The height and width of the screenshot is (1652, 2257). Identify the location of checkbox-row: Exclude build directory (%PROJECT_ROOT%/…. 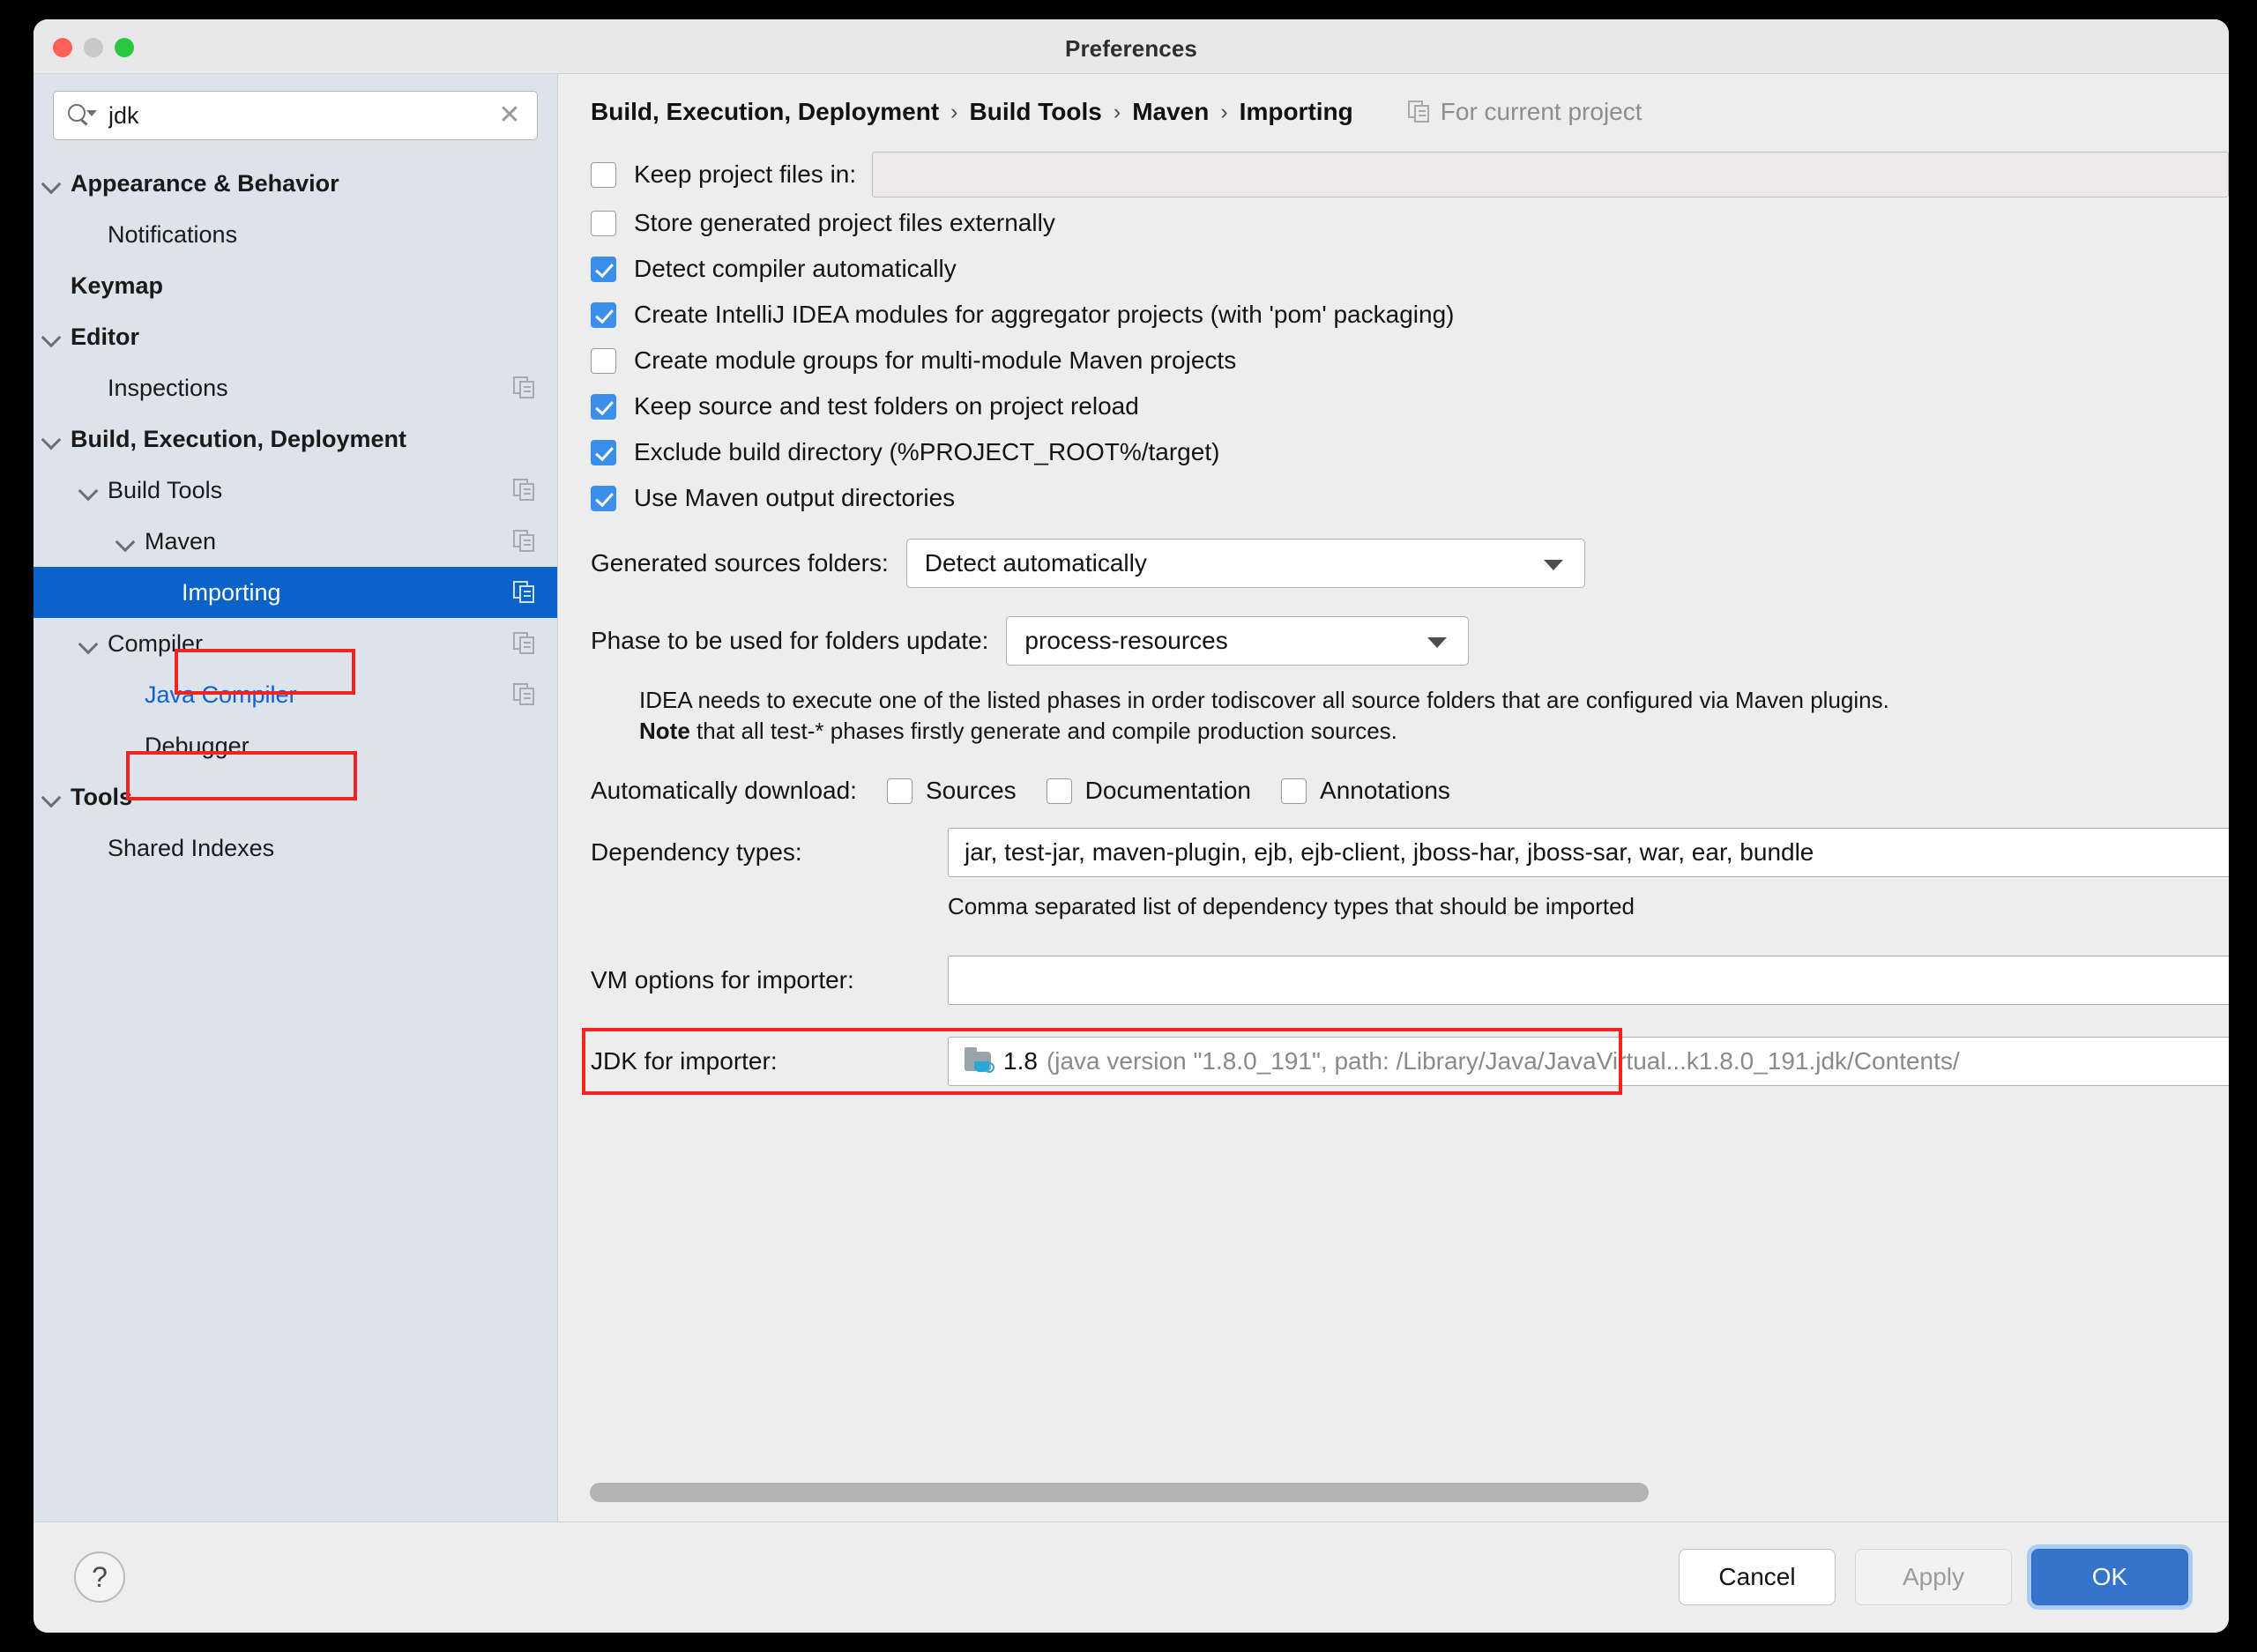
(1410, 452).